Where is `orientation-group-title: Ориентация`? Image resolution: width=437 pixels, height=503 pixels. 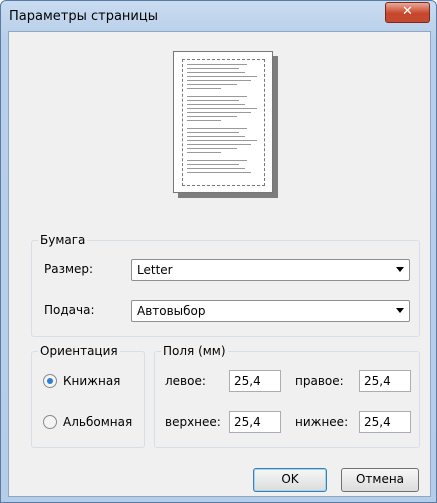
orientation-group-title: Ориентация is located at coordinates (79, 351).